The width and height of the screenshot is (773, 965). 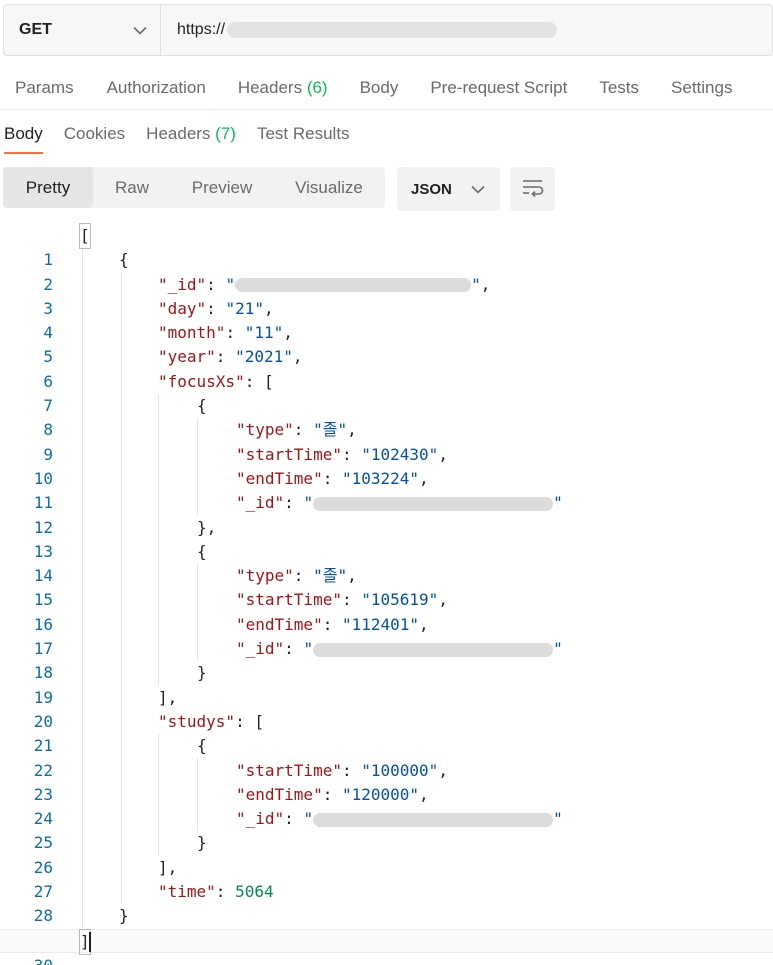 What do you see at coordinates (225, 133) in the screenshot?
I see `tab-response-headers-count: (7)` at bounding box center [225, 133].